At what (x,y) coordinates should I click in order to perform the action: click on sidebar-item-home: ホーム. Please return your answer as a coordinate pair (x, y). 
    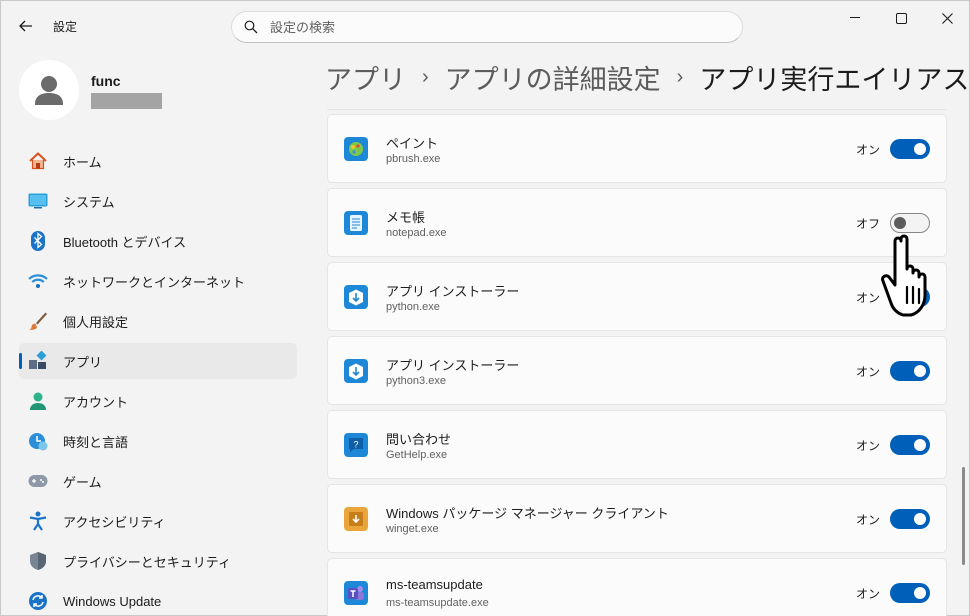
    Looking at the image, I should click on (158, 161).